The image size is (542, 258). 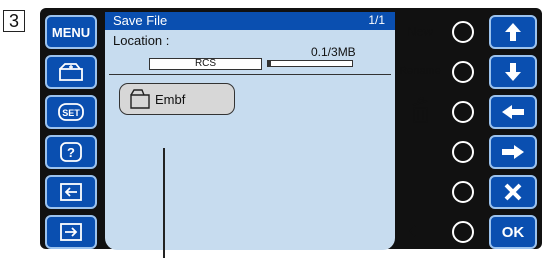 I want to click on delete-softkey, so click(x=420, y=112).